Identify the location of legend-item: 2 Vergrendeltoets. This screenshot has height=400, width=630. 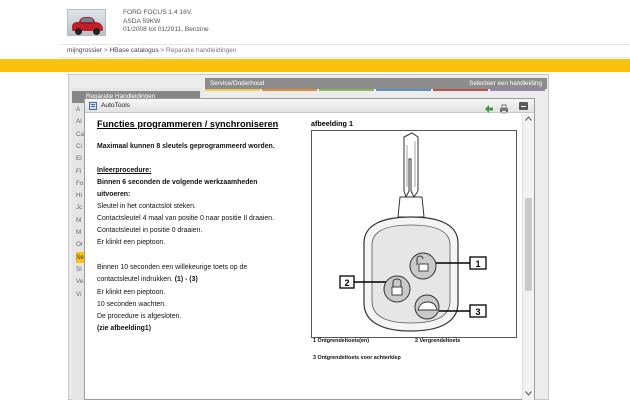
(438, 341).